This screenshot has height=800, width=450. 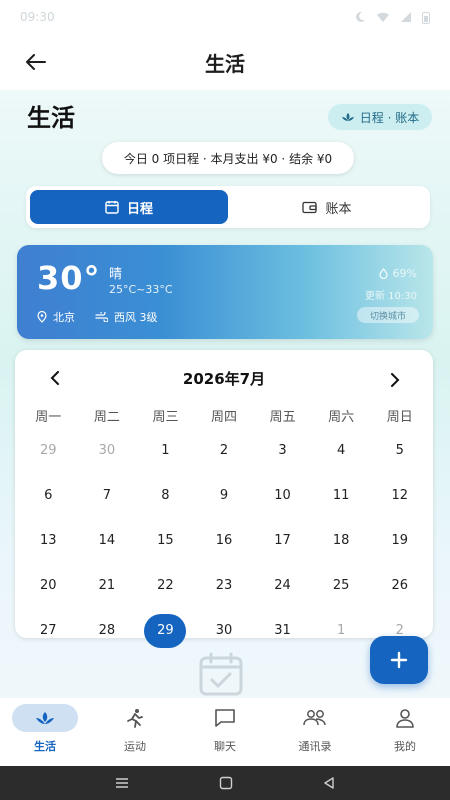 What do you see at coordinates (225, 62) in the screenshot?
I see `app-bar: 生活` at bounding box center [225, 62].